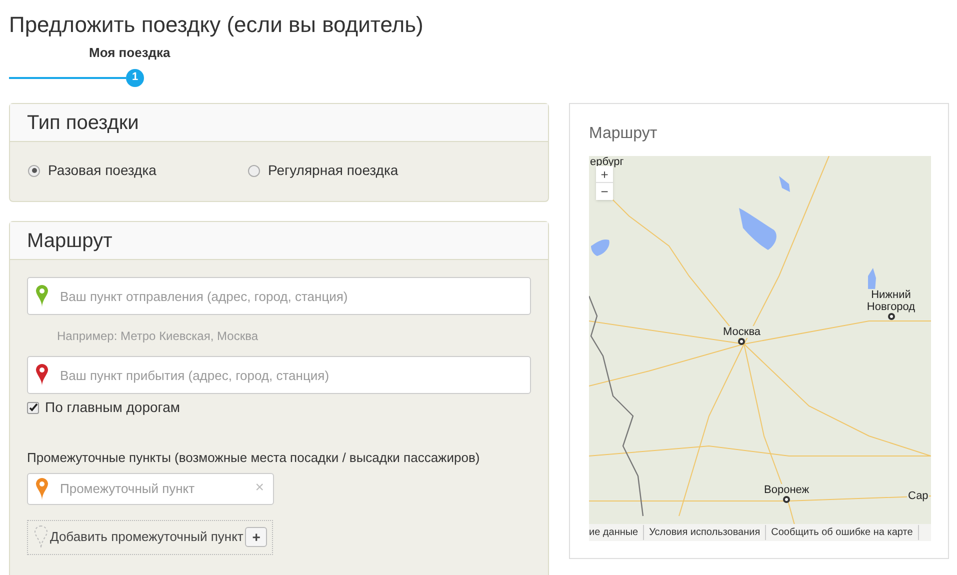 This screenshot has width=957, height=575. What do you see at coordinates (842, 532) in the screenshot?
I see `map-footer-link: Сообщить об ошибке на карте` at bounding box center [842, 532].